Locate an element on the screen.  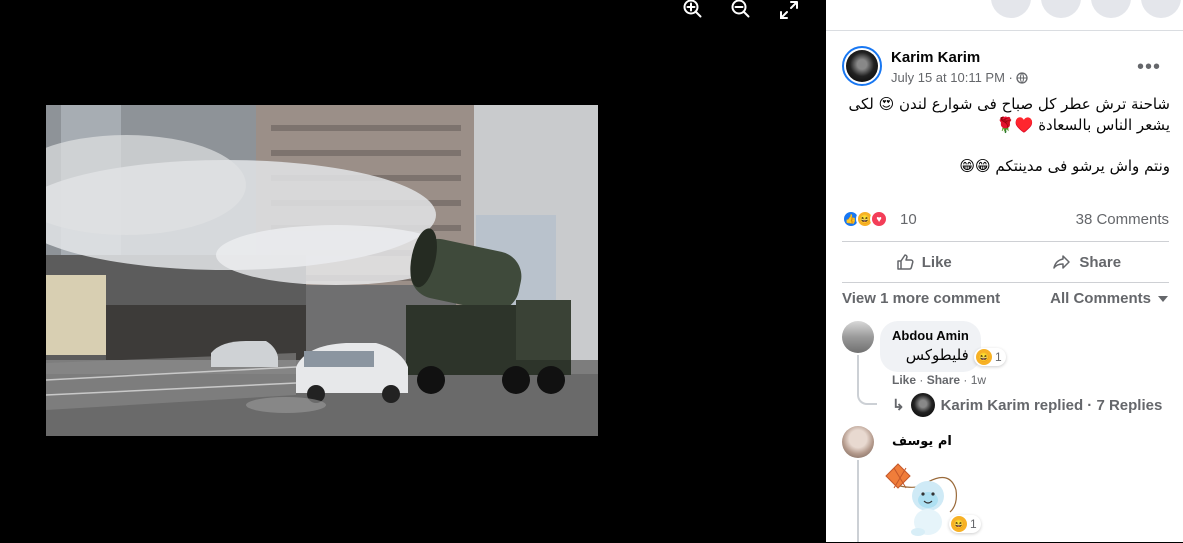
share-label: Share is located at coordinates (1100, 262).